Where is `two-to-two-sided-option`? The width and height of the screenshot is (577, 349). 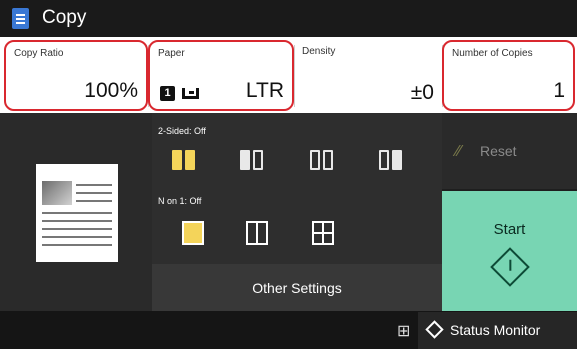 two-to-two-sided-option is located at coordinates (322, 162).